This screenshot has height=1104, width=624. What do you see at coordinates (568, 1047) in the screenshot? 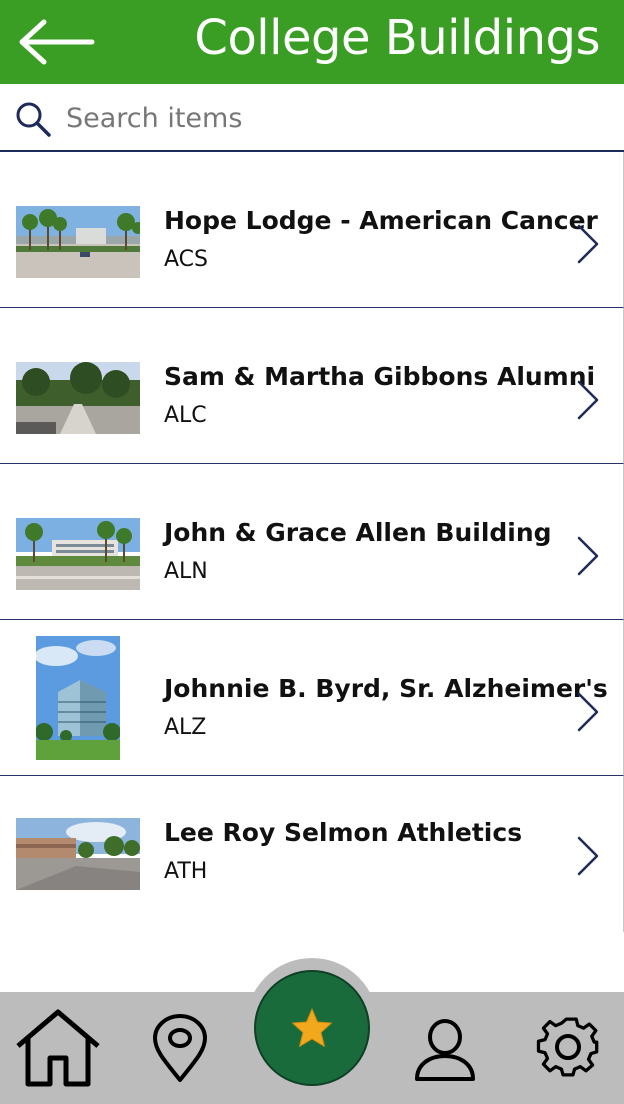
I see `gear-icon` at bounding box center [568, 1047].